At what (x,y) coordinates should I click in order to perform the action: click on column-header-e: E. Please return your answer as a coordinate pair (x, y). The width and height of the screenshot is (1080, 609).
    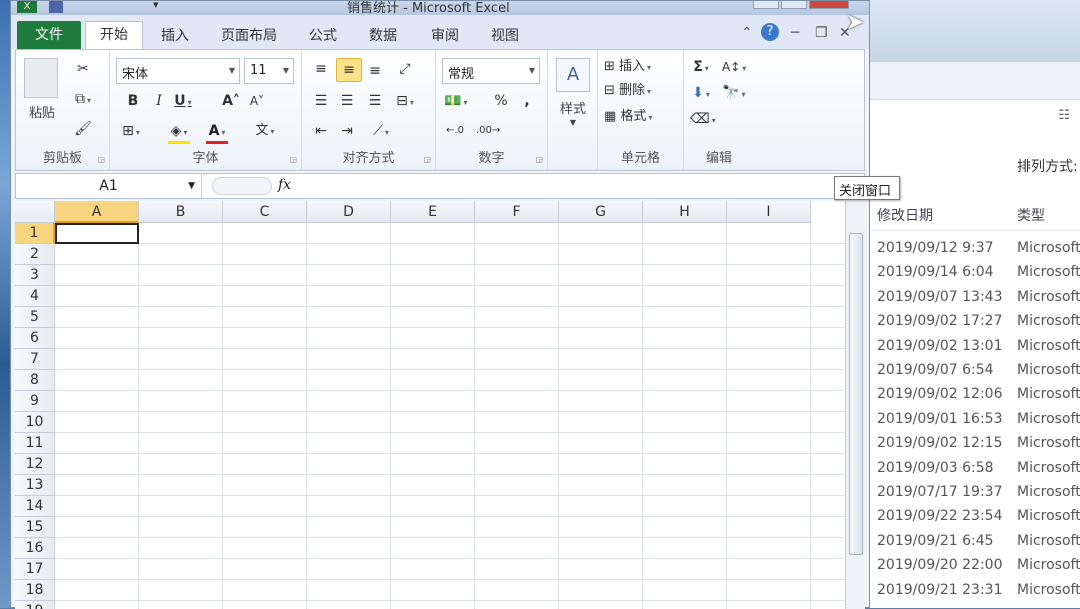
    Looking at the image, I should click on (433, 212).